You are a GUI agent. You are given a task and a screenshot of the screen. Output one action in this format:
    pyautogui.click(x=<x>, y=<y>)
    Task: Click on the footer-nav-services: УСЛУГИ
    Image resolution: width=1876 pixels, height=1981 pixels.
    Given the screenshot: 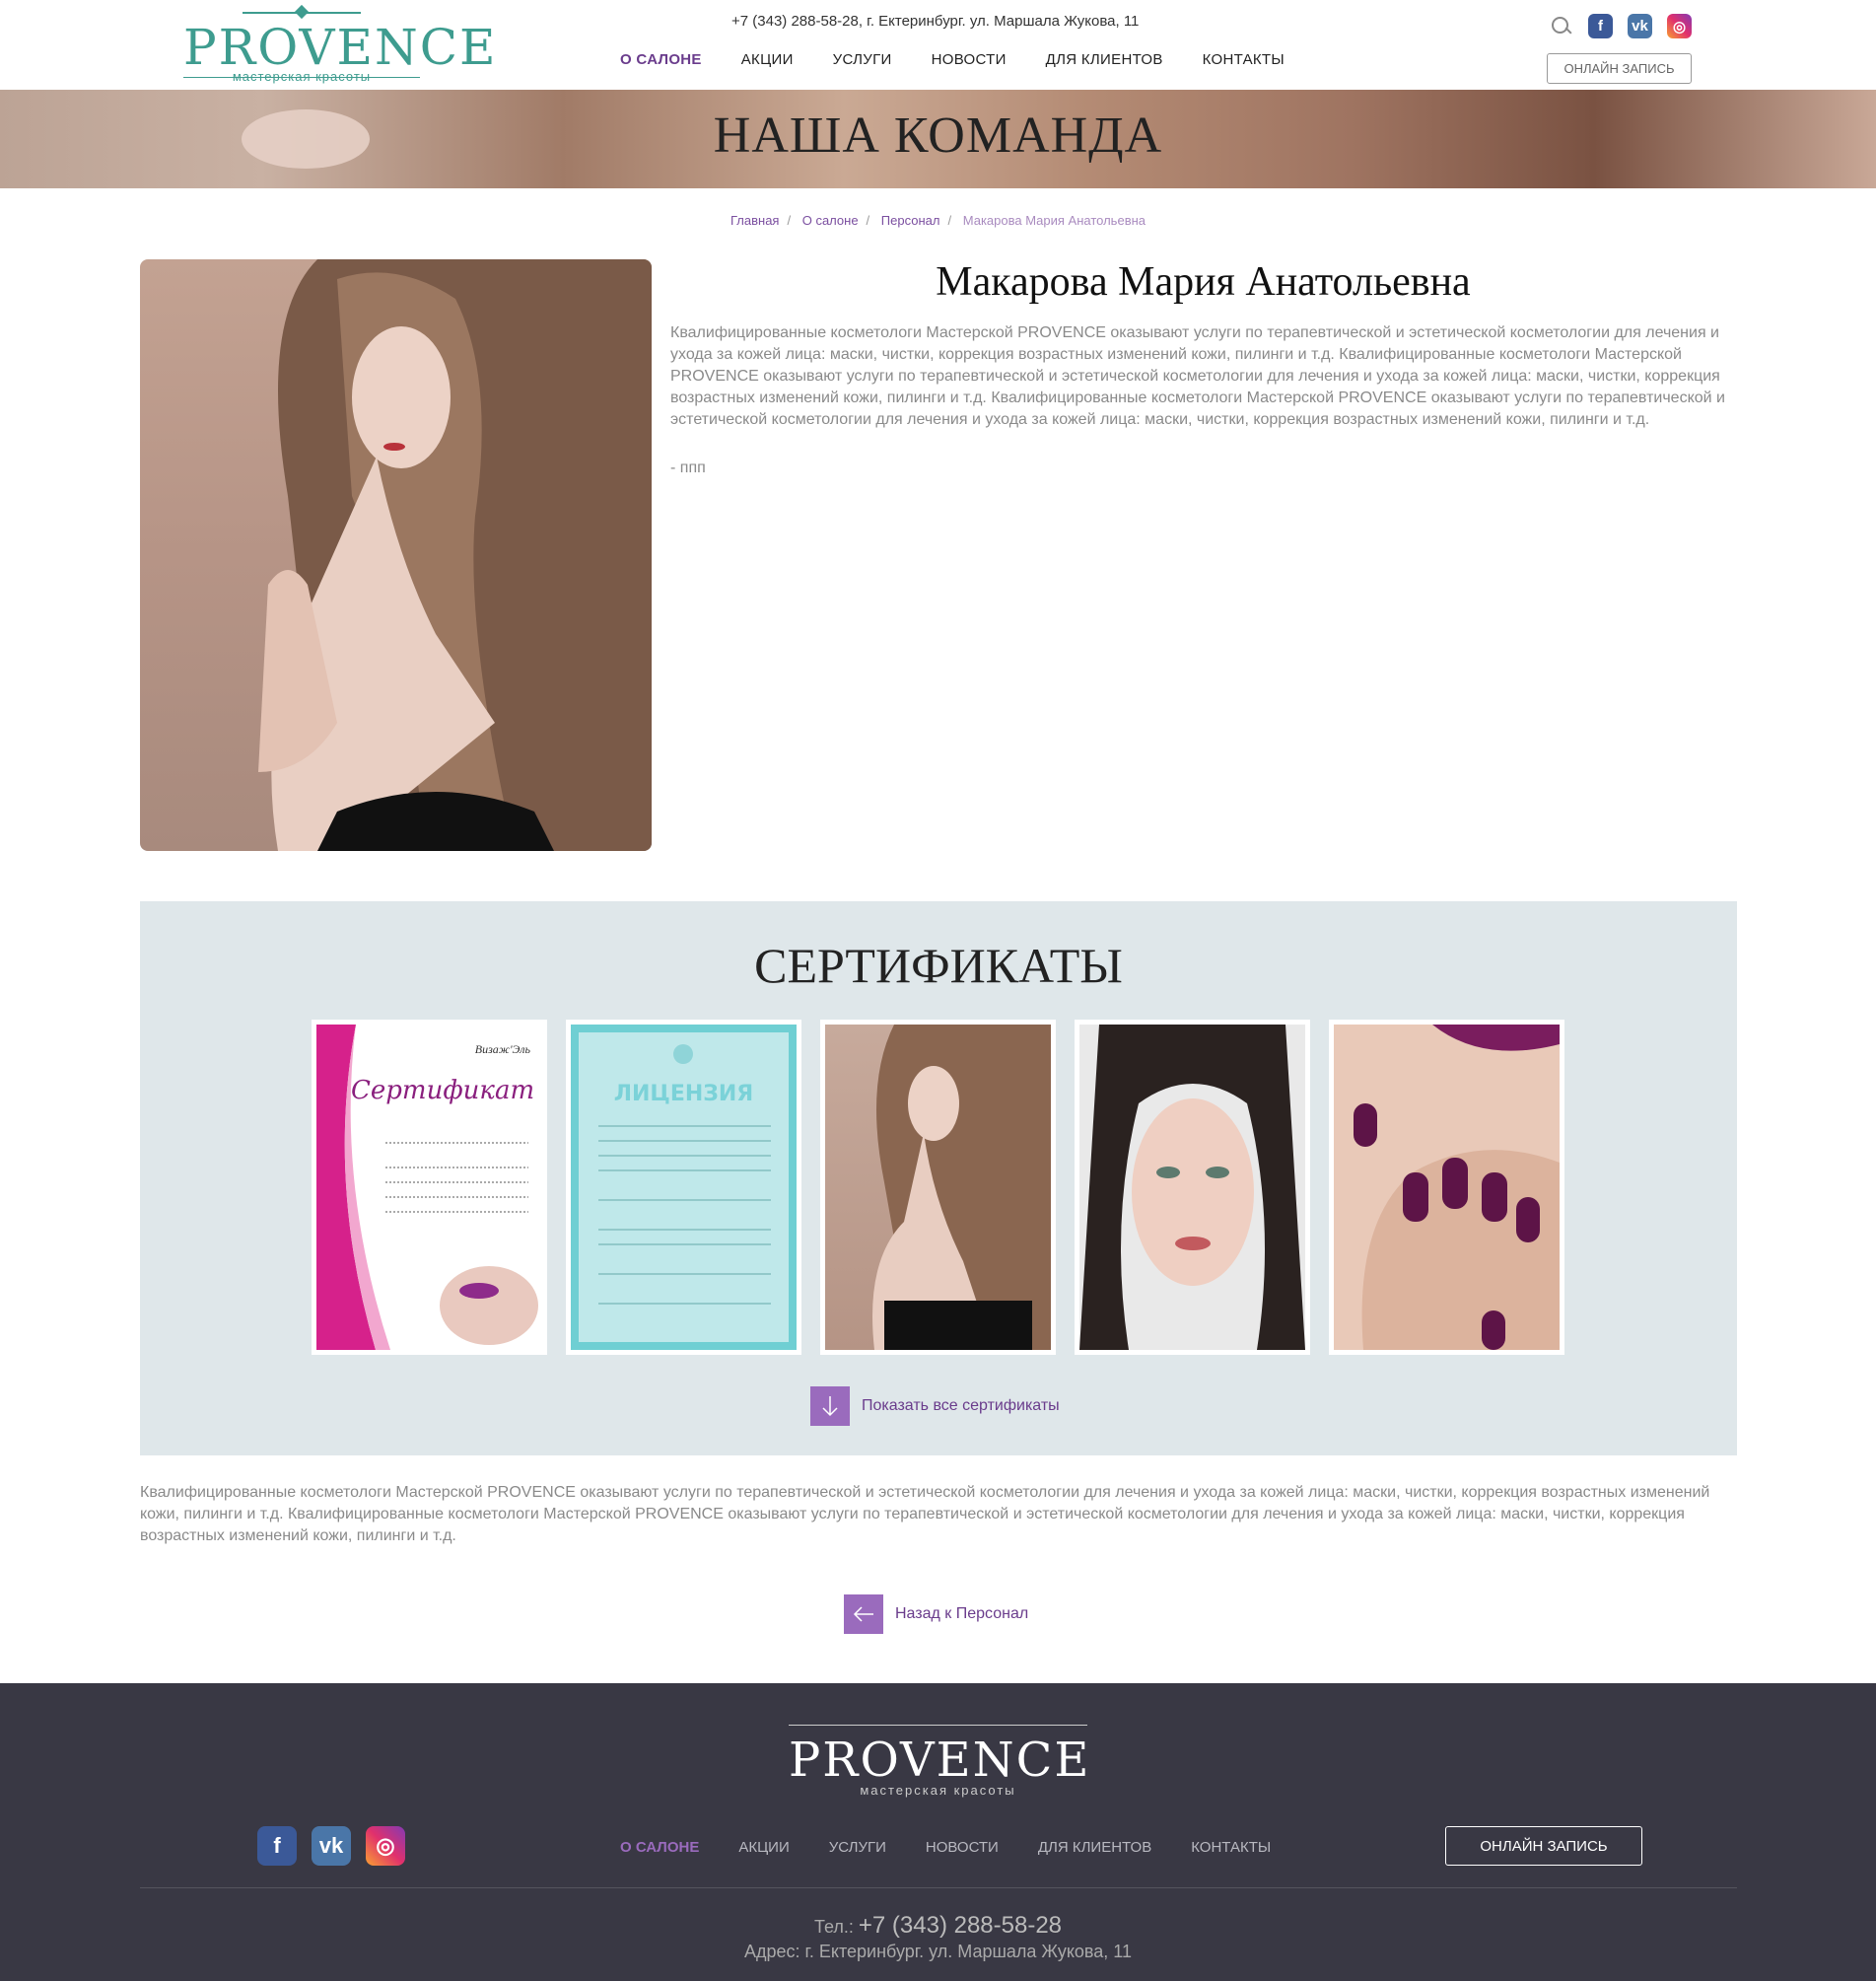 What is the action you would take?
    pyautogui.click(x=857, y=1848)
    